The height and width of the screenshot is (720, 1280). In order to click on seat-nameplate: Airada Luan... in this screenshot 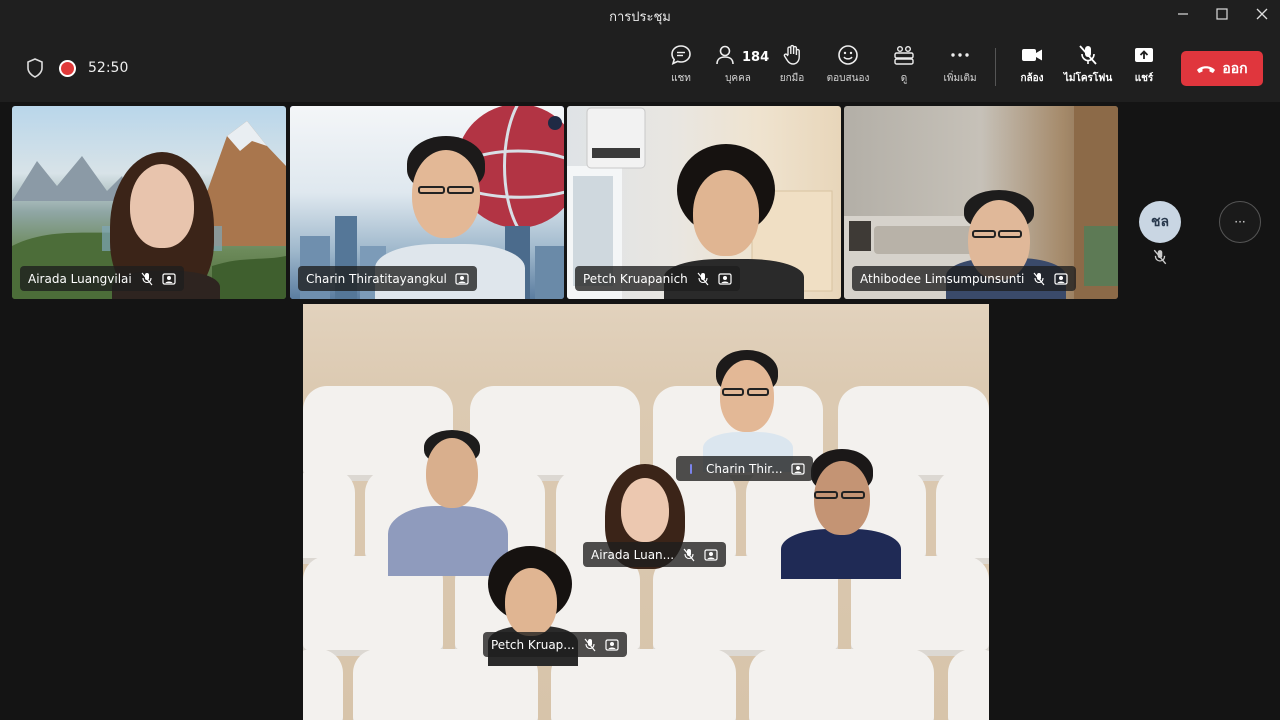, I will do `click(655, 554)`.